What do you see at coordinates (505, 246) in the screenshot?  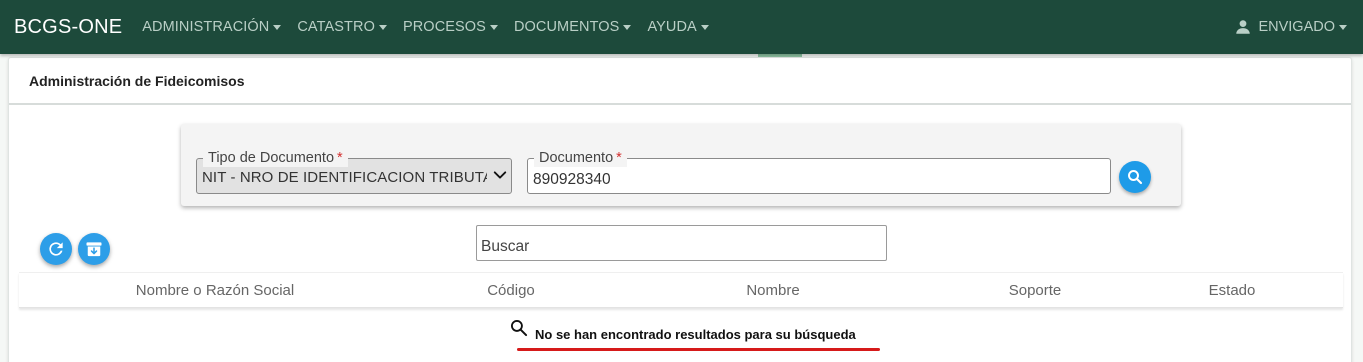 I see `filter-search-placeholder: Buscar` at bounding box center [505, 246].